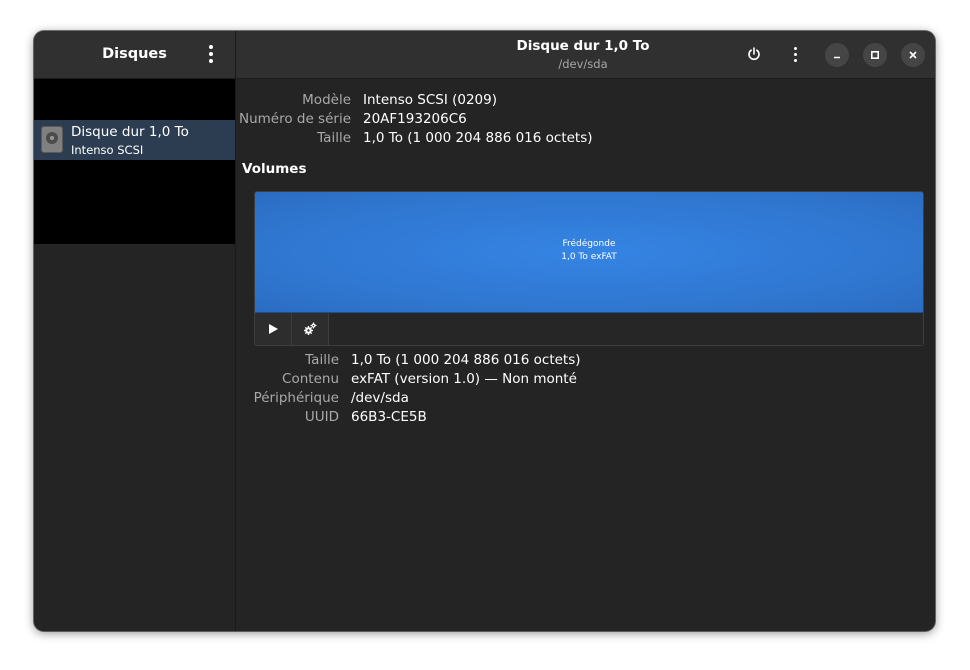  I want to click on harddisk-icon, so click(52, 139).